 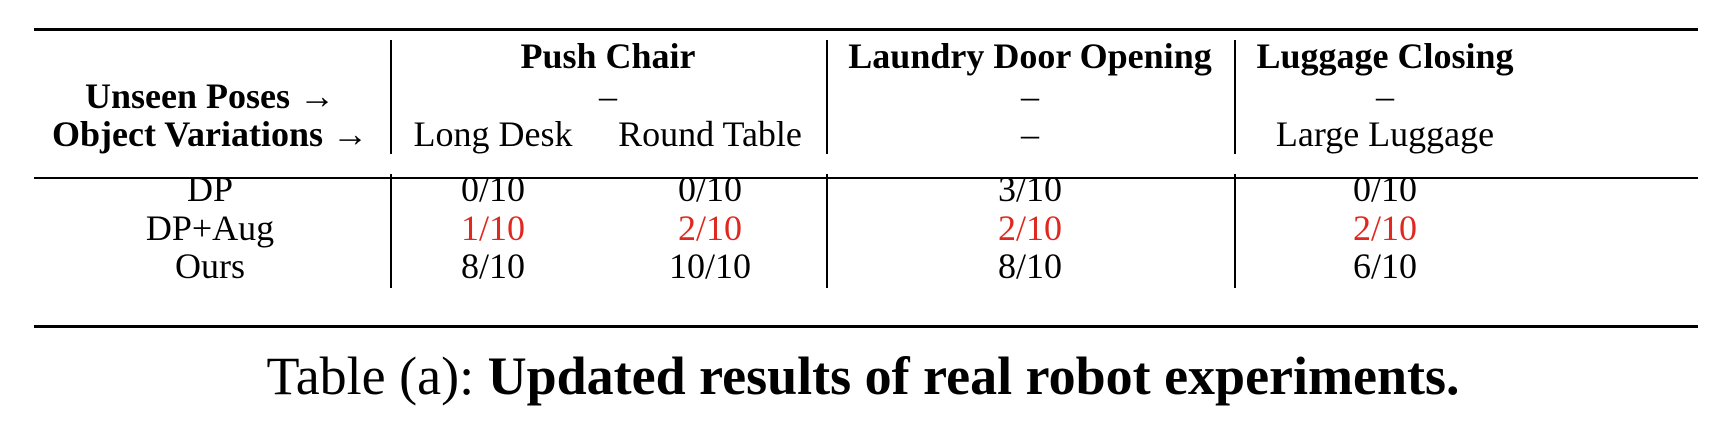 What do you see at coordinates (608, 56) in the screenshot?
I see `task-header-push-chair: Push Chair` at bounding box center [608, 56].